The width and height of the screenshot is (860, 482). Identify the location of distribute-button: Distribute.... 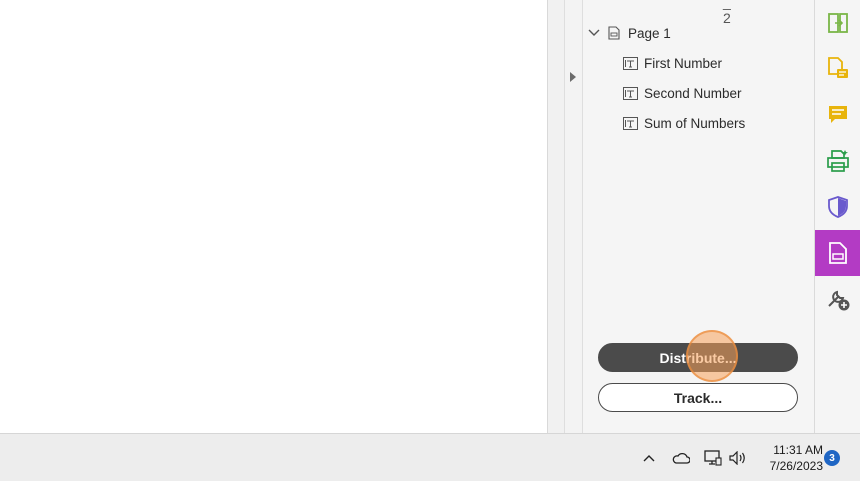
(698, 357).